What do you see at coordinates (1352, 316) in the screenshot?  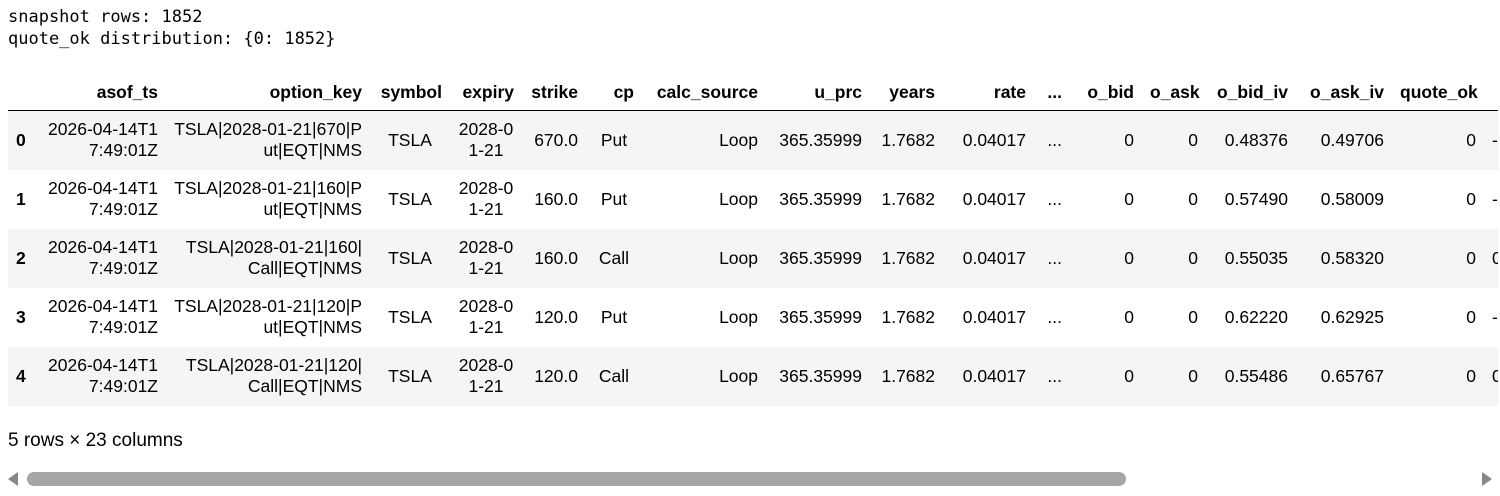 I see `cell-o-ask-iv: 0.62925` at bounding box center [1352, 316].